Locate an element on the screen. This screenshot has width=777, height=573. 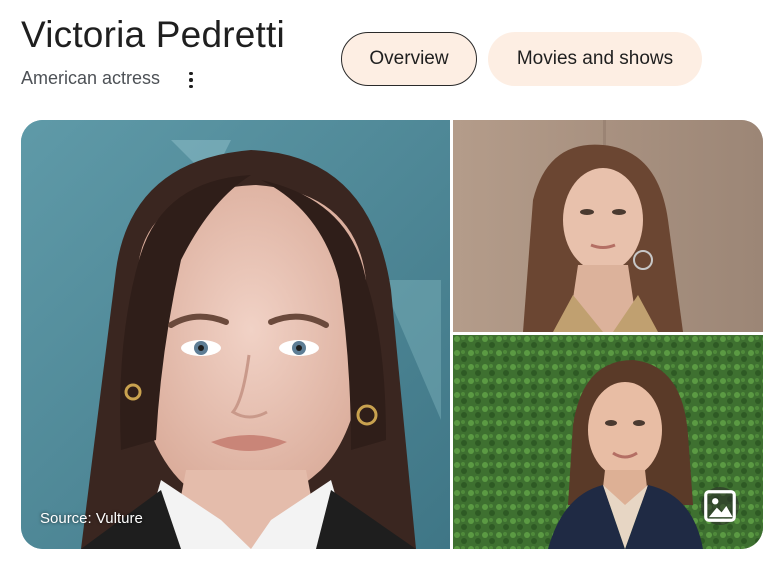
entity-title: Victoria Pedretti is located at coordinates (153, 34).